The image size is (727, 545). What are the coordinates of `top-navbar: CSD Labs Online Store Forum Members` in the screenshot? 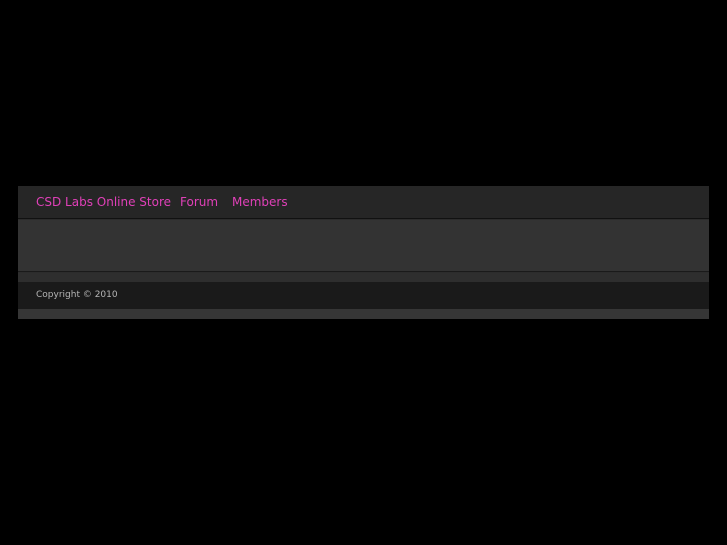 It's located at (363, 202).